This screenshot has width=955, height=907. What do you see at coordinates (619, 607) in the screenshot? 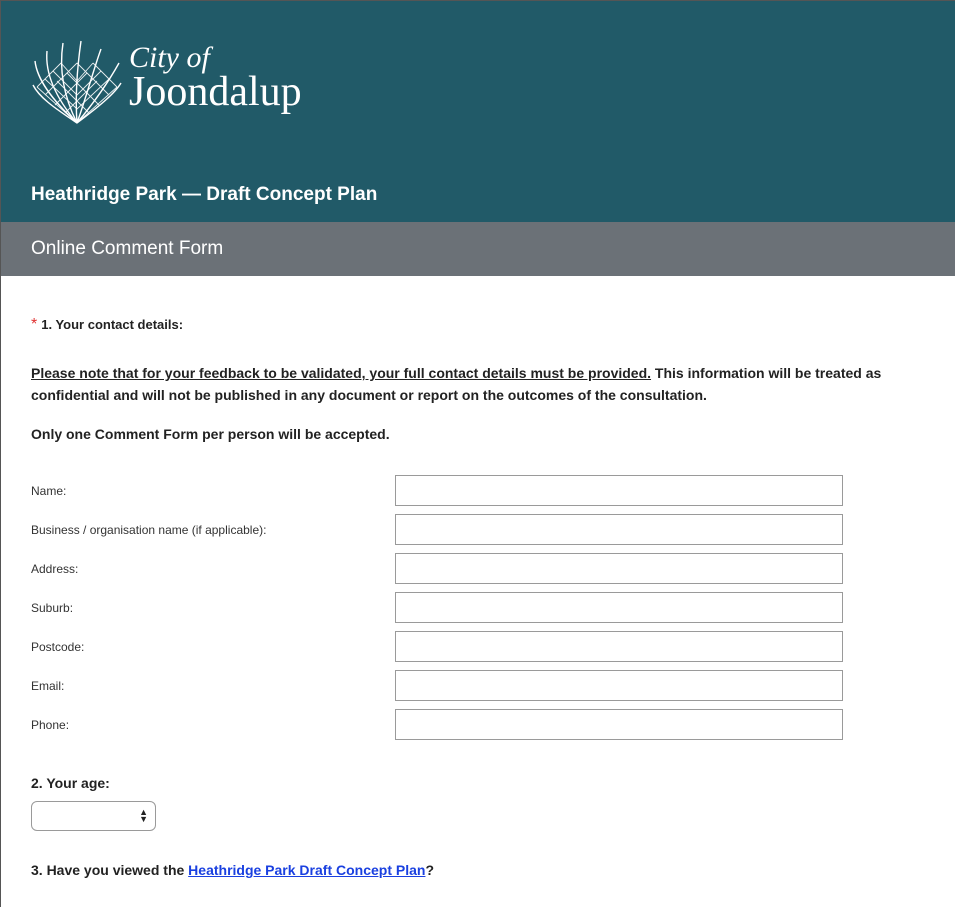
I see `suburb-input` at bounding box center [619, 607].